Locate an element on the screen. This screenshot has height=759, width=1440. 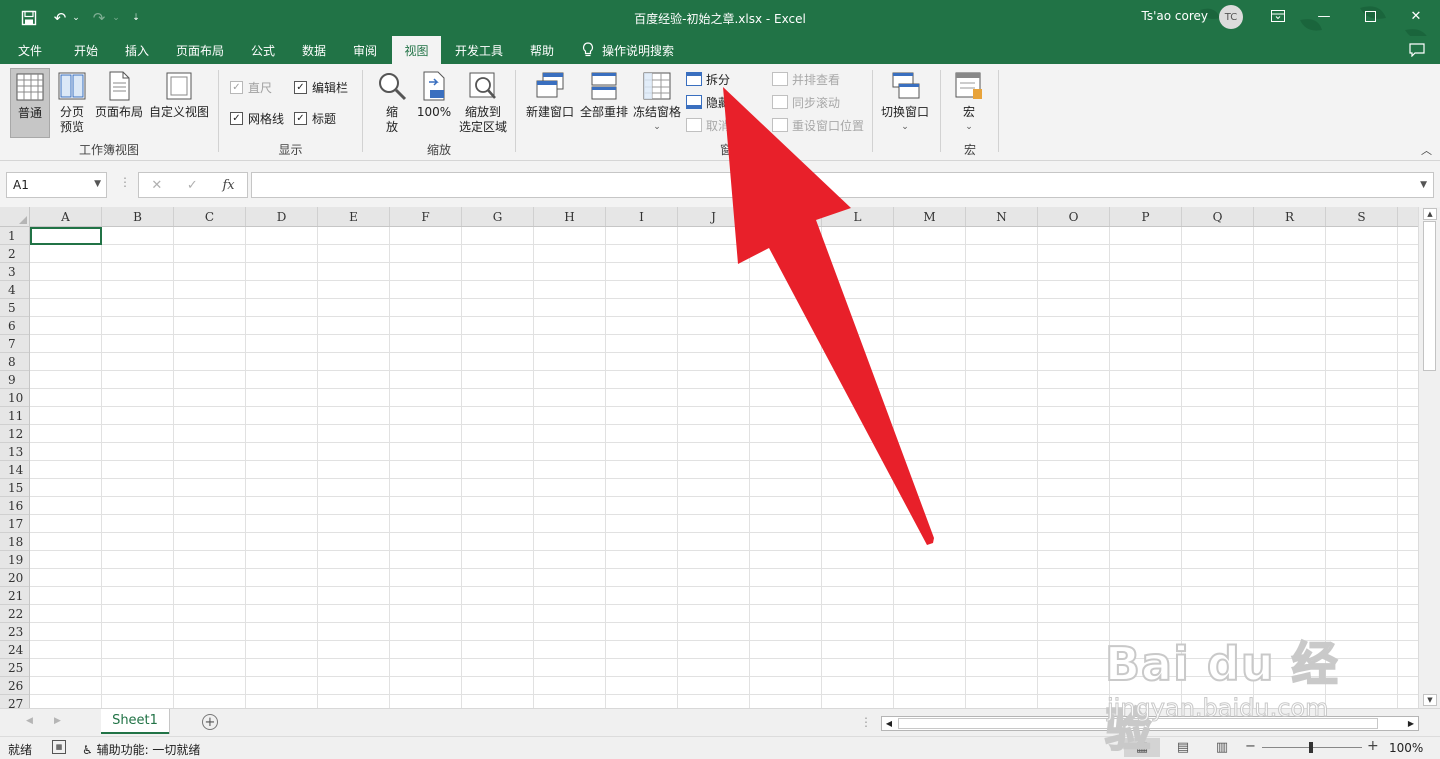
row-header: 27 is located at coordinates (14, 701).